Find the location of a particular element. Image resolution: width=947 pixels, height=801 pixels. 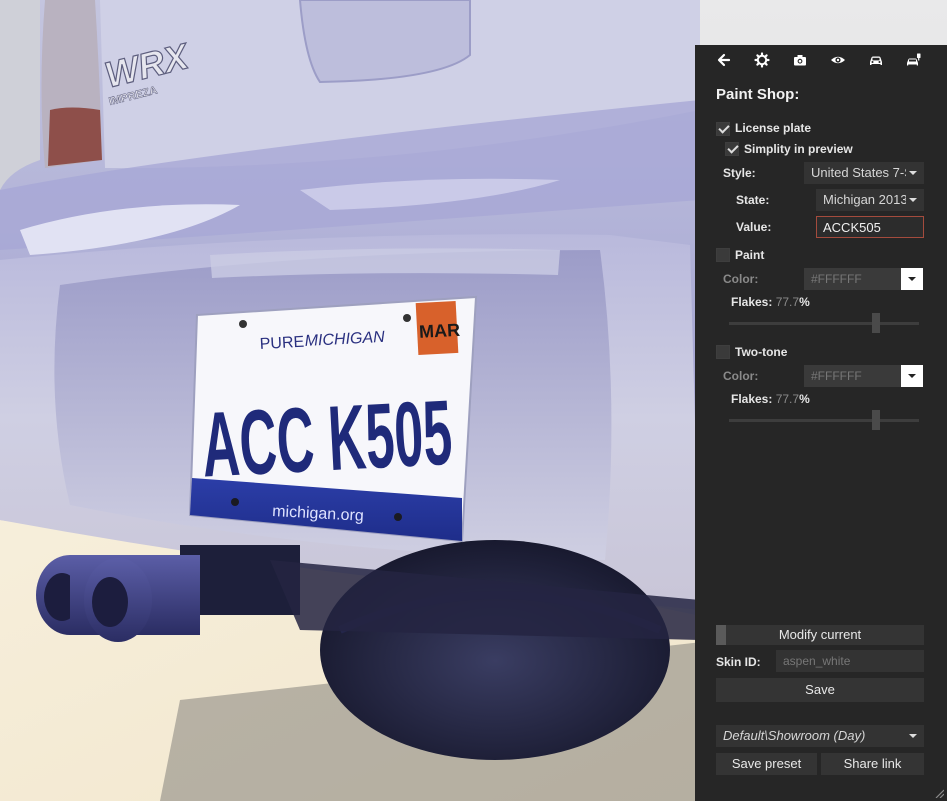

state-label: State: is located at coordinates (753, 200).